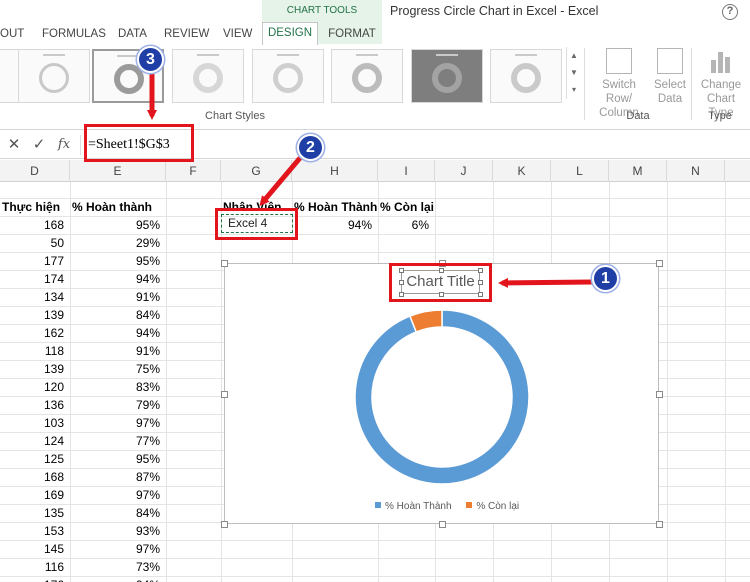 The image size is (750, 582). I want to click on tab-format: FORMAT, so click(352, 34).